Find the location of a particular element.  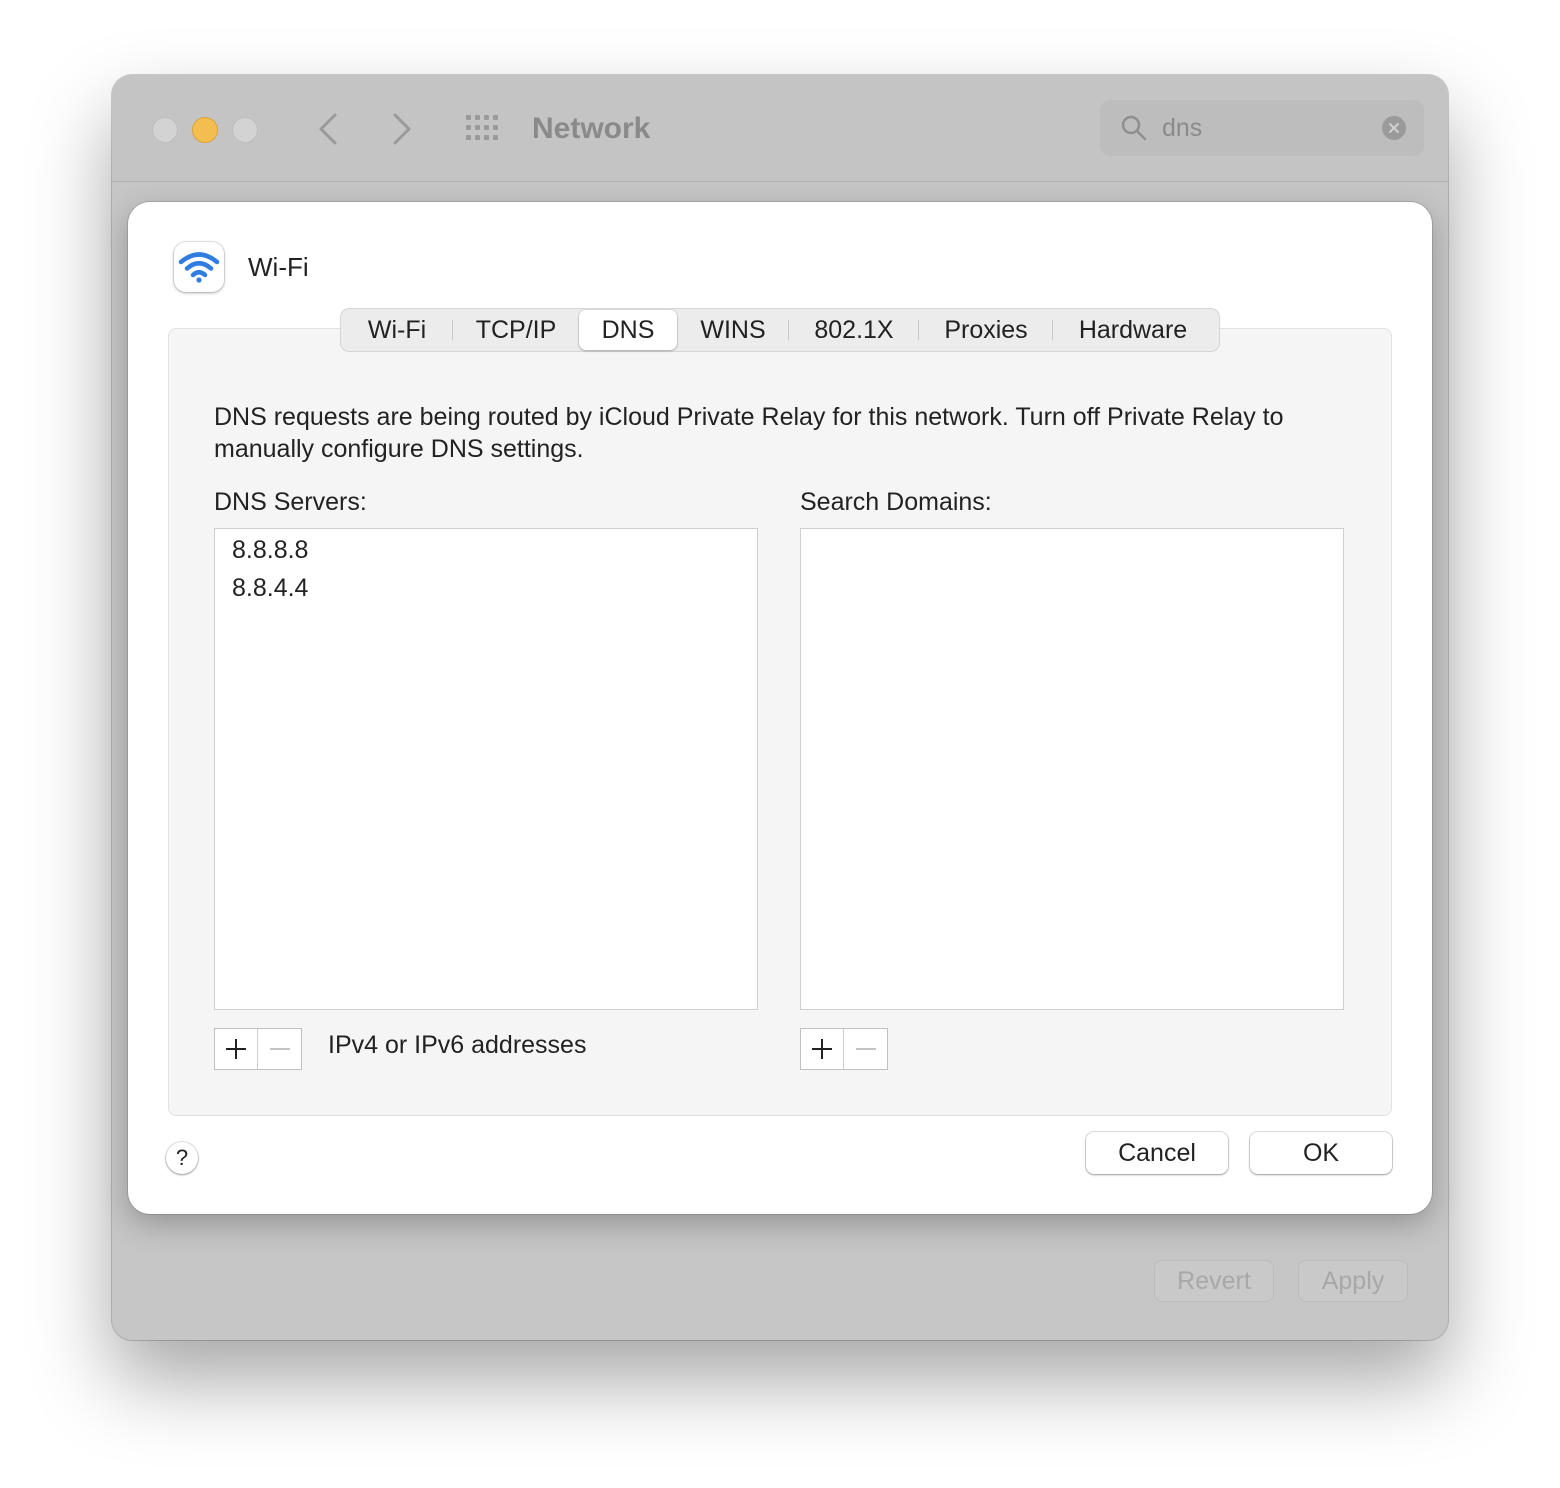

dns-servers-label: DNS Servers: is located at coordinates (290, 502).